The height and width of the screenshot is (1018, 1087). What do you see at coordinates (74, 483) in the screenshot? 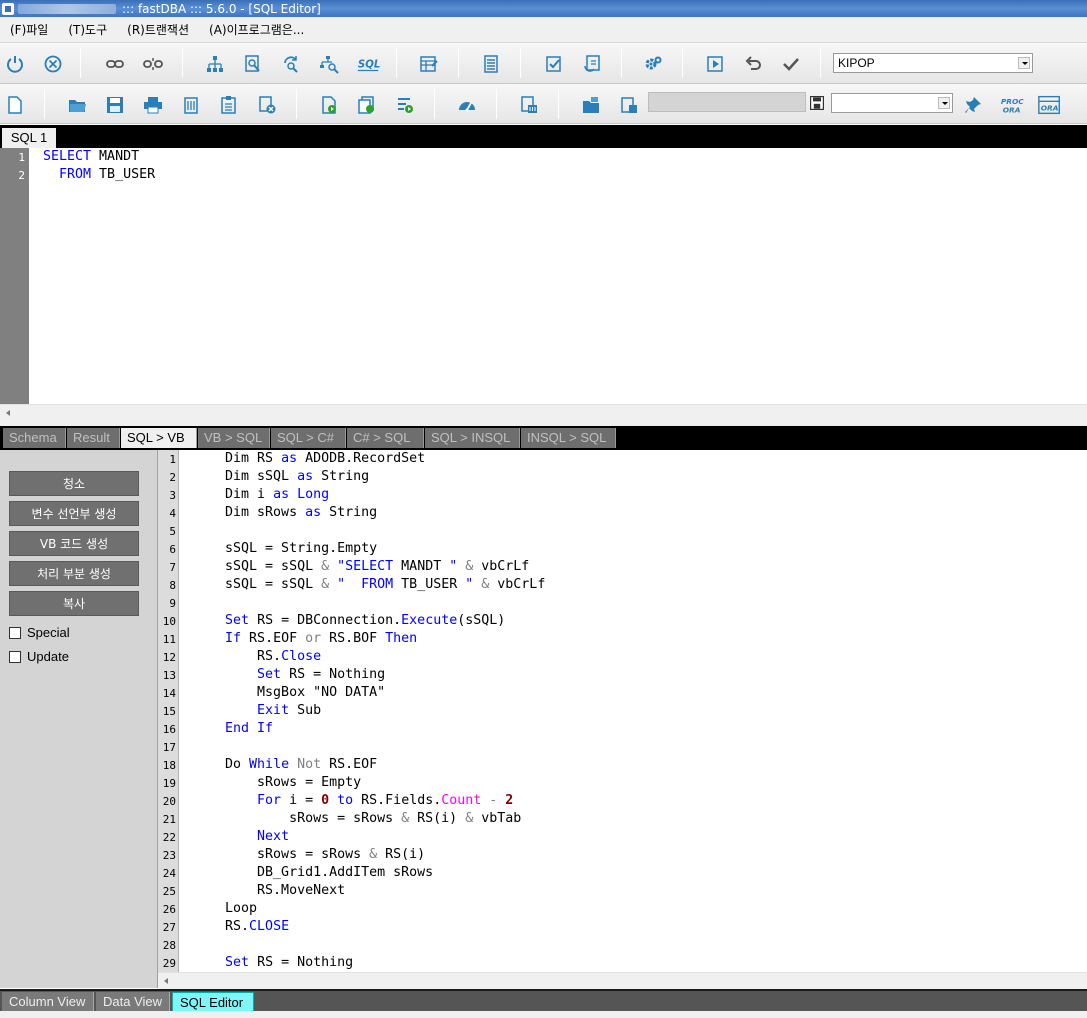
I see `clear-button: 청소` at bounding box center [74, 483].